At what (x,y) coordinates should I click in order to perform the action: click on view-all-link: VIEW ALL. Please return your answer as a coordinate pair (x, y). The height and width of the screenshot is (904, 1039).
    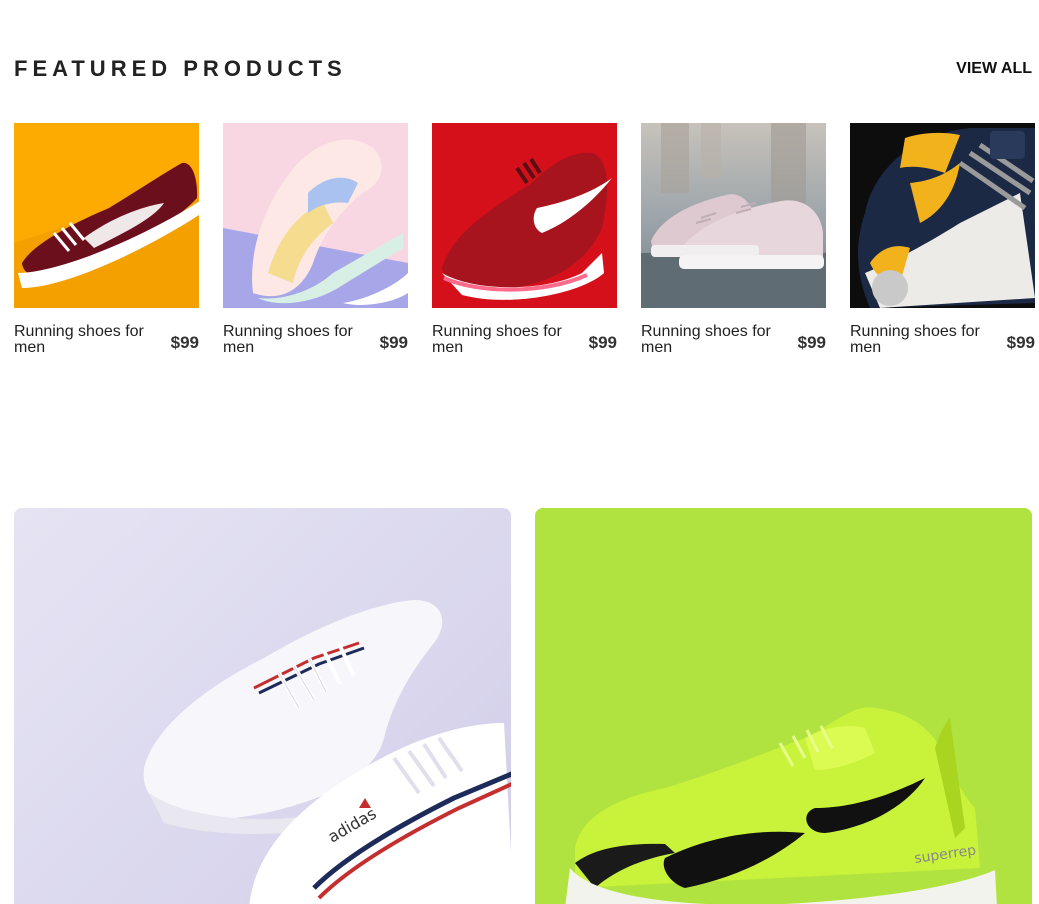
    Looking at the image, I should click on (994, 69).